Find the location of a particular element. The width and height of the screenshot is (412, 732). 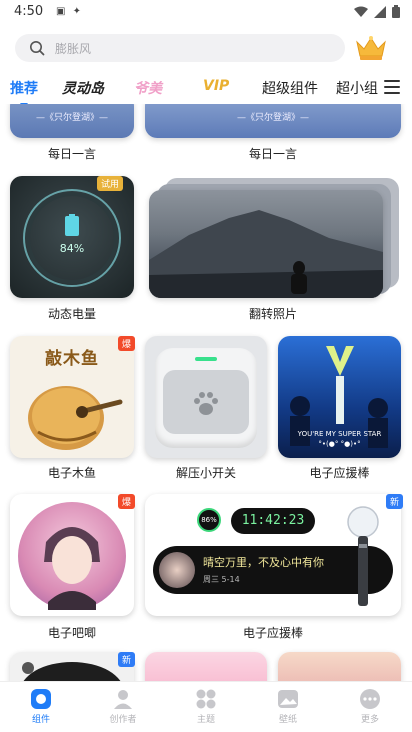

tab-menu-icon is located at coordinates (392, 87).